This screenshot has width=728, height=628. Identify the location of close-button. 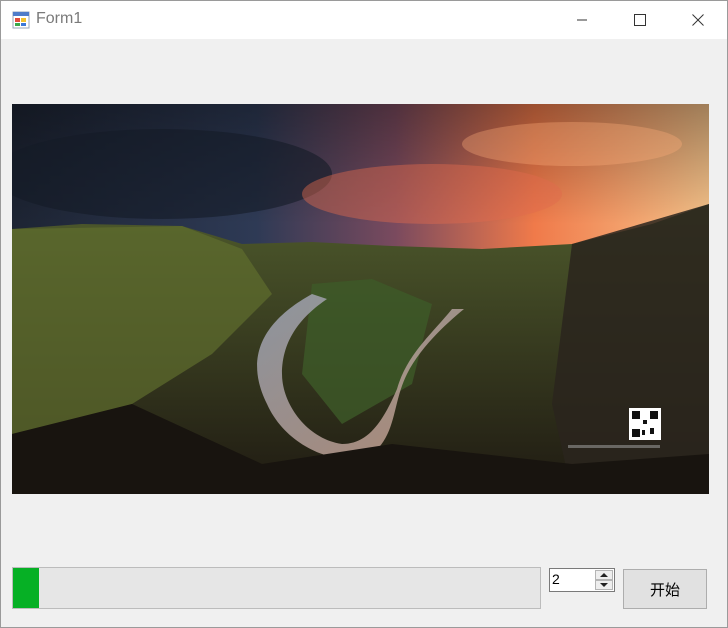
(698, 20).